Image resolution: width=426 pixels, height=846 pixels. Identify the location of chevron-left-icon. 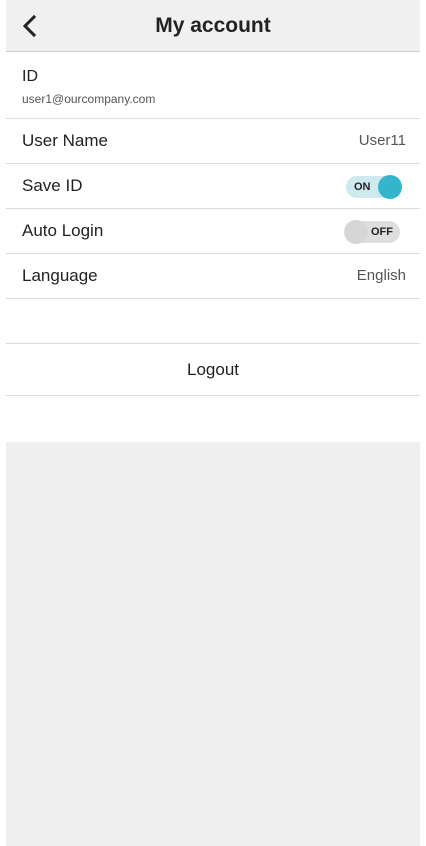
(29, 26).